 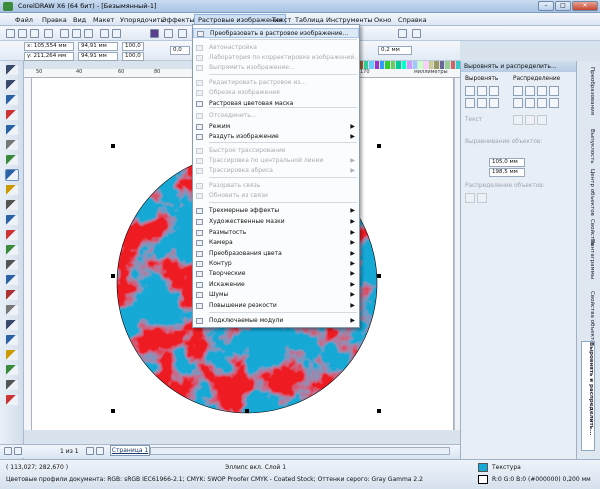 What do you see at coordinates (563, 6) in the screenshot?
I see `maximize-button: □` at bounding box center [563, 6].